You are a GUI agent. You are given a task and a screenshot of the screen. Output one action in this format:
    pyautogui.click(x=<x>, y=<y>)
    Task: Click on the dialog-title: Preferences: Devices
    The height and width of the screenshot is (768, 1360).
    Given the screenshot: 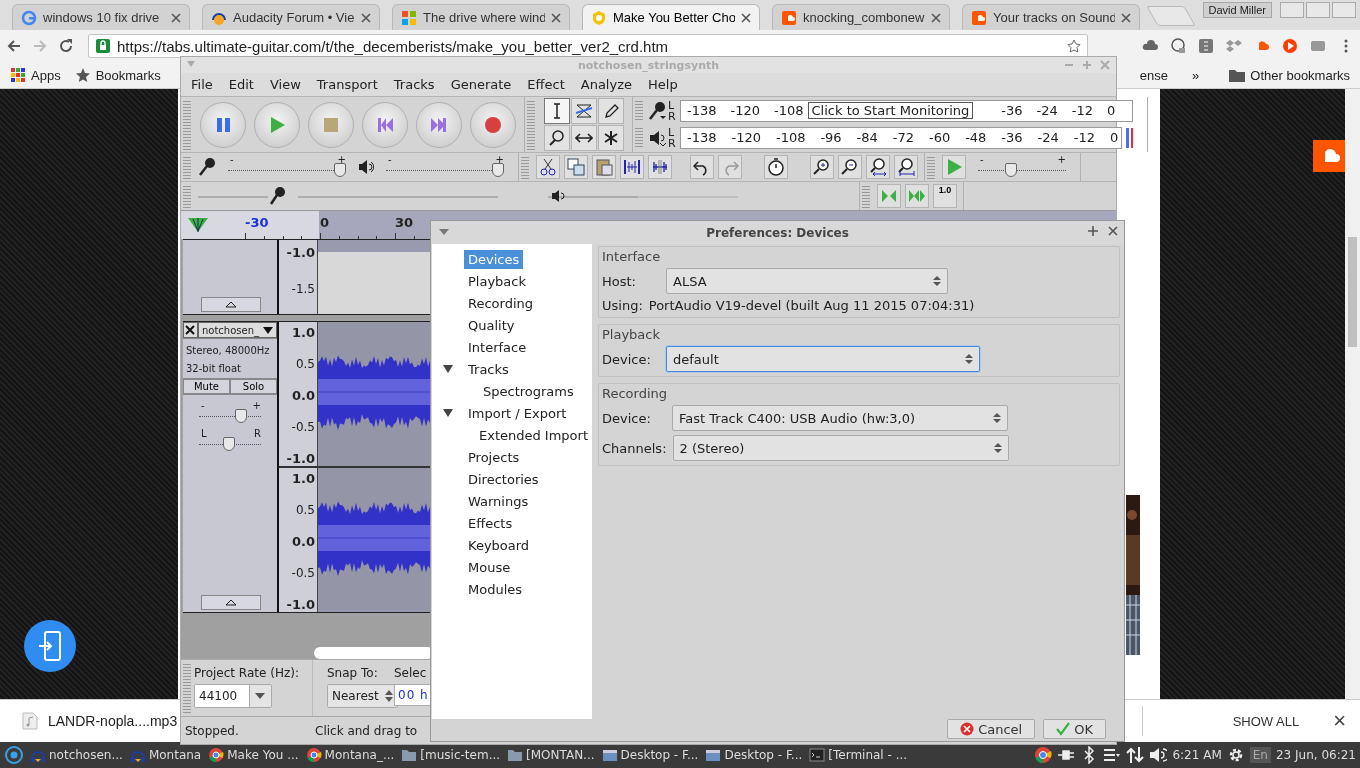 What is the action you would take?
    pyautogui.click(x=777, y=232)
    